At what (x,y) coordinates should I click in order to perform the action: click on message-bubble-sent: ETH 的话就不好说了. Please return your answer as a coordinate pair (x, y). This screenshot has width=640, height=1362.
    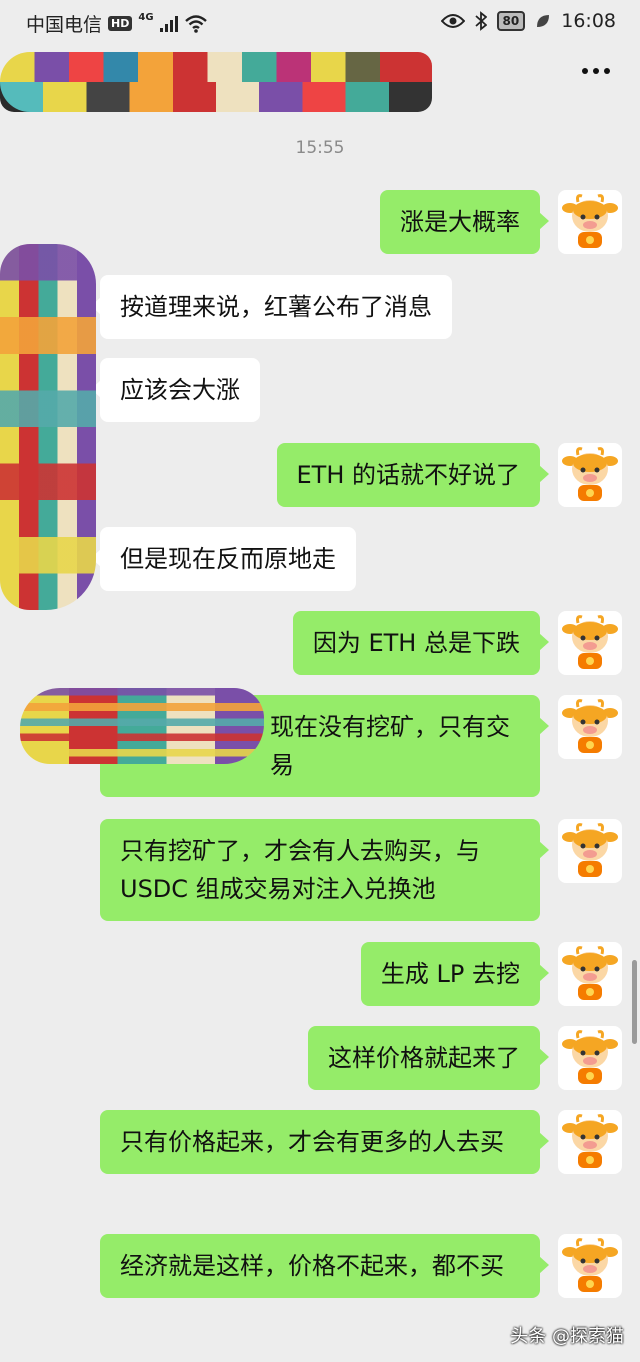
    Looking at the image, I should click on (412, 475).